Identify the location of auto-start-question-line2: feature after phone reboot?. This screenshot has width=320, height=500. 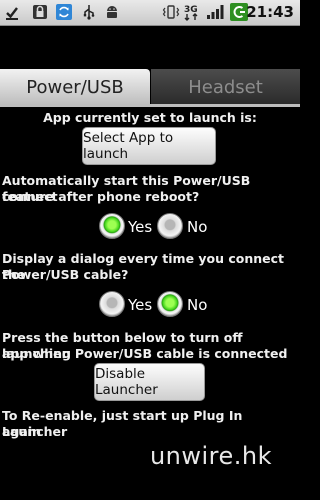
(101, 196).